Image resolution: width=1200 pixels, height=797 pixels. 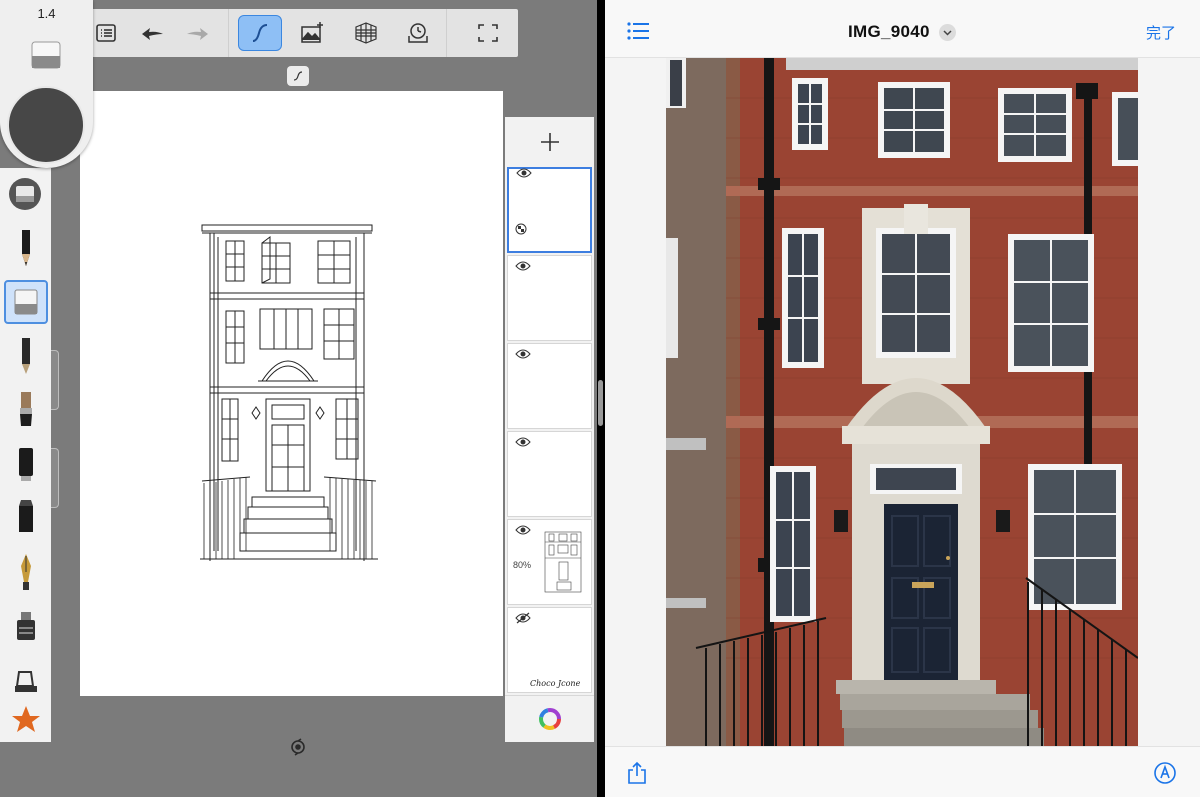 I want to click on stroke-mode-indicator, so click(x=298, y=76).